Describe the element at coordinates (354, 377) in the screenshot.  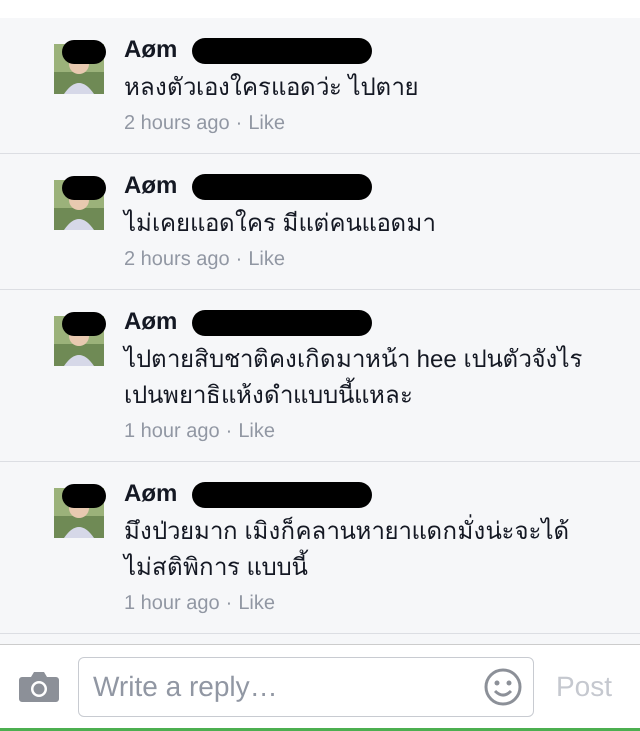
I see `comment-text: ไปตายสิบชาติคงเกิดมาหน้า hee เปนตัวจังไร เปนพยาธิแห้งดำแบบนี้แหละ` at that location.